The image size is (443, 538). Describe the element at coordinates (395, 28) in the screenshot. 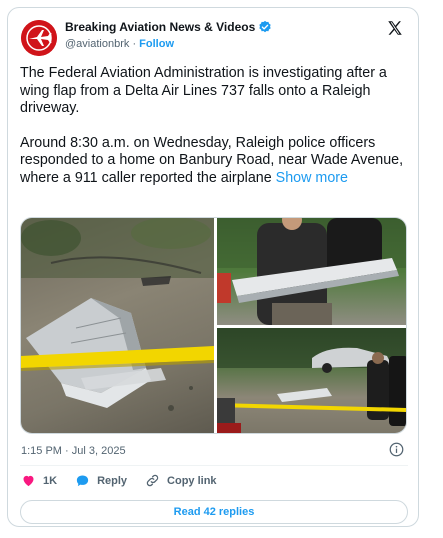

I see `x-logo-icon` at that location.